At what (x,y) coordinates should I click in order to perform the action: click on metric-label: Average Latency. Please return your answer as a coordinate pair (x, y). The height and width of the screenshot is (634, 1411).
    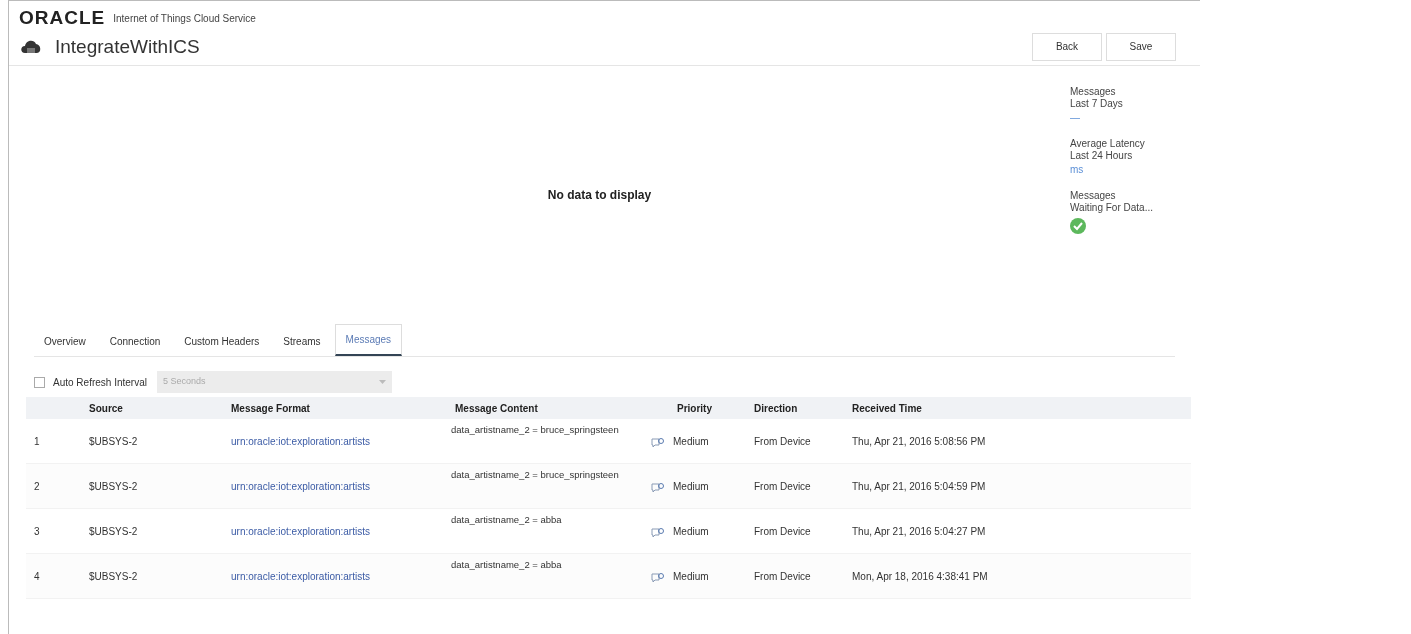
    Looking at the image, I should click on (1108, 144).